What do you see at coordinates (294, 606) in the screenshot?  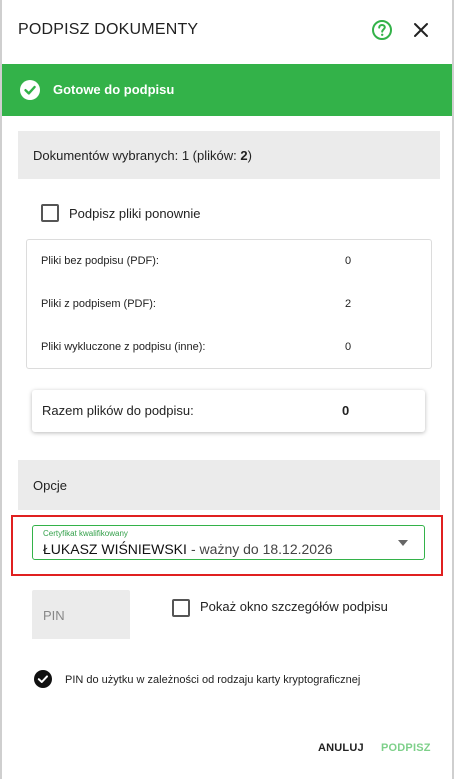 I see `details-label: Pokaż okno szczegółów podpisu` at bounding box center [294, 606].